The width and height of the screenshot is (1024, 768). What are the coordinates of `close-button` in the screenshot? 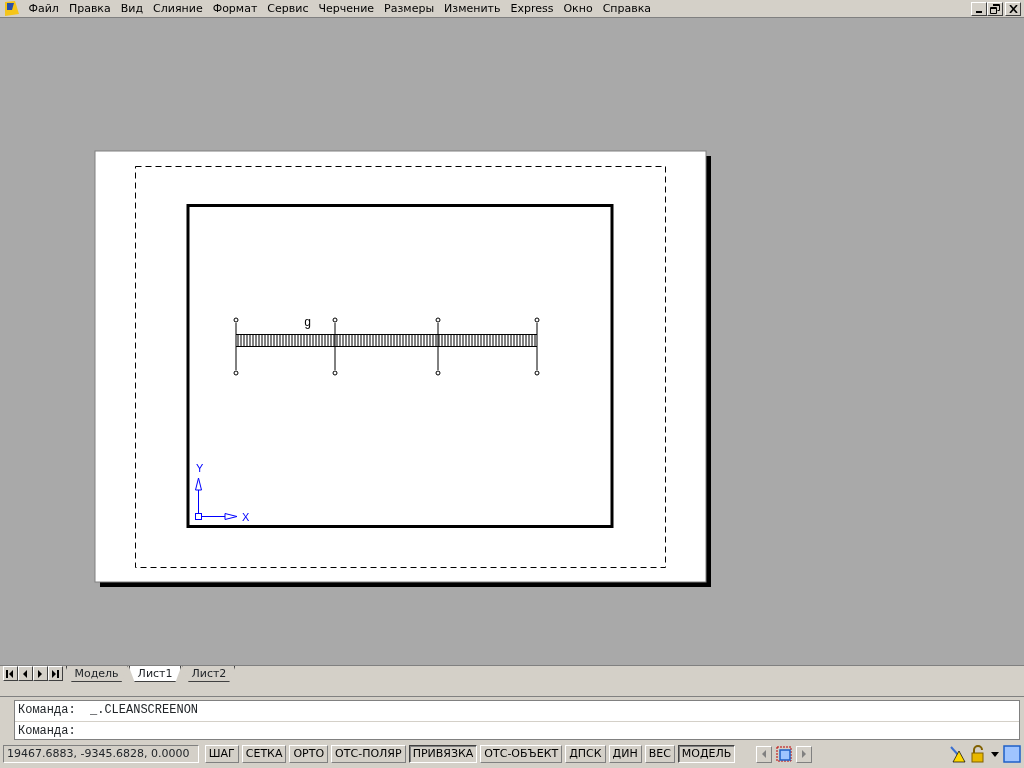 It's located at (1013, 8).